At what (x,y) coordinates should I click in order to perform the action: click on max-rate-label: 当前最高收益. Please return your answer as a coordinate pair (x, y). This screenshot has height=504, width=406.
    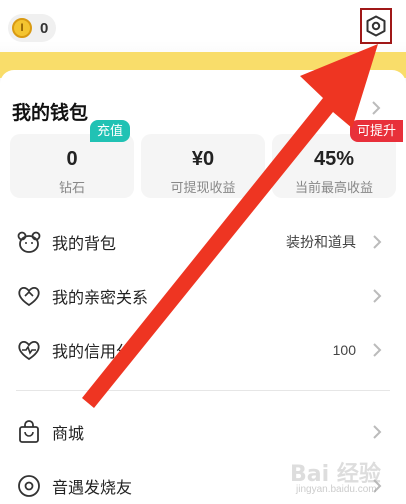
    Looking at the image, I should click on (333, 187).